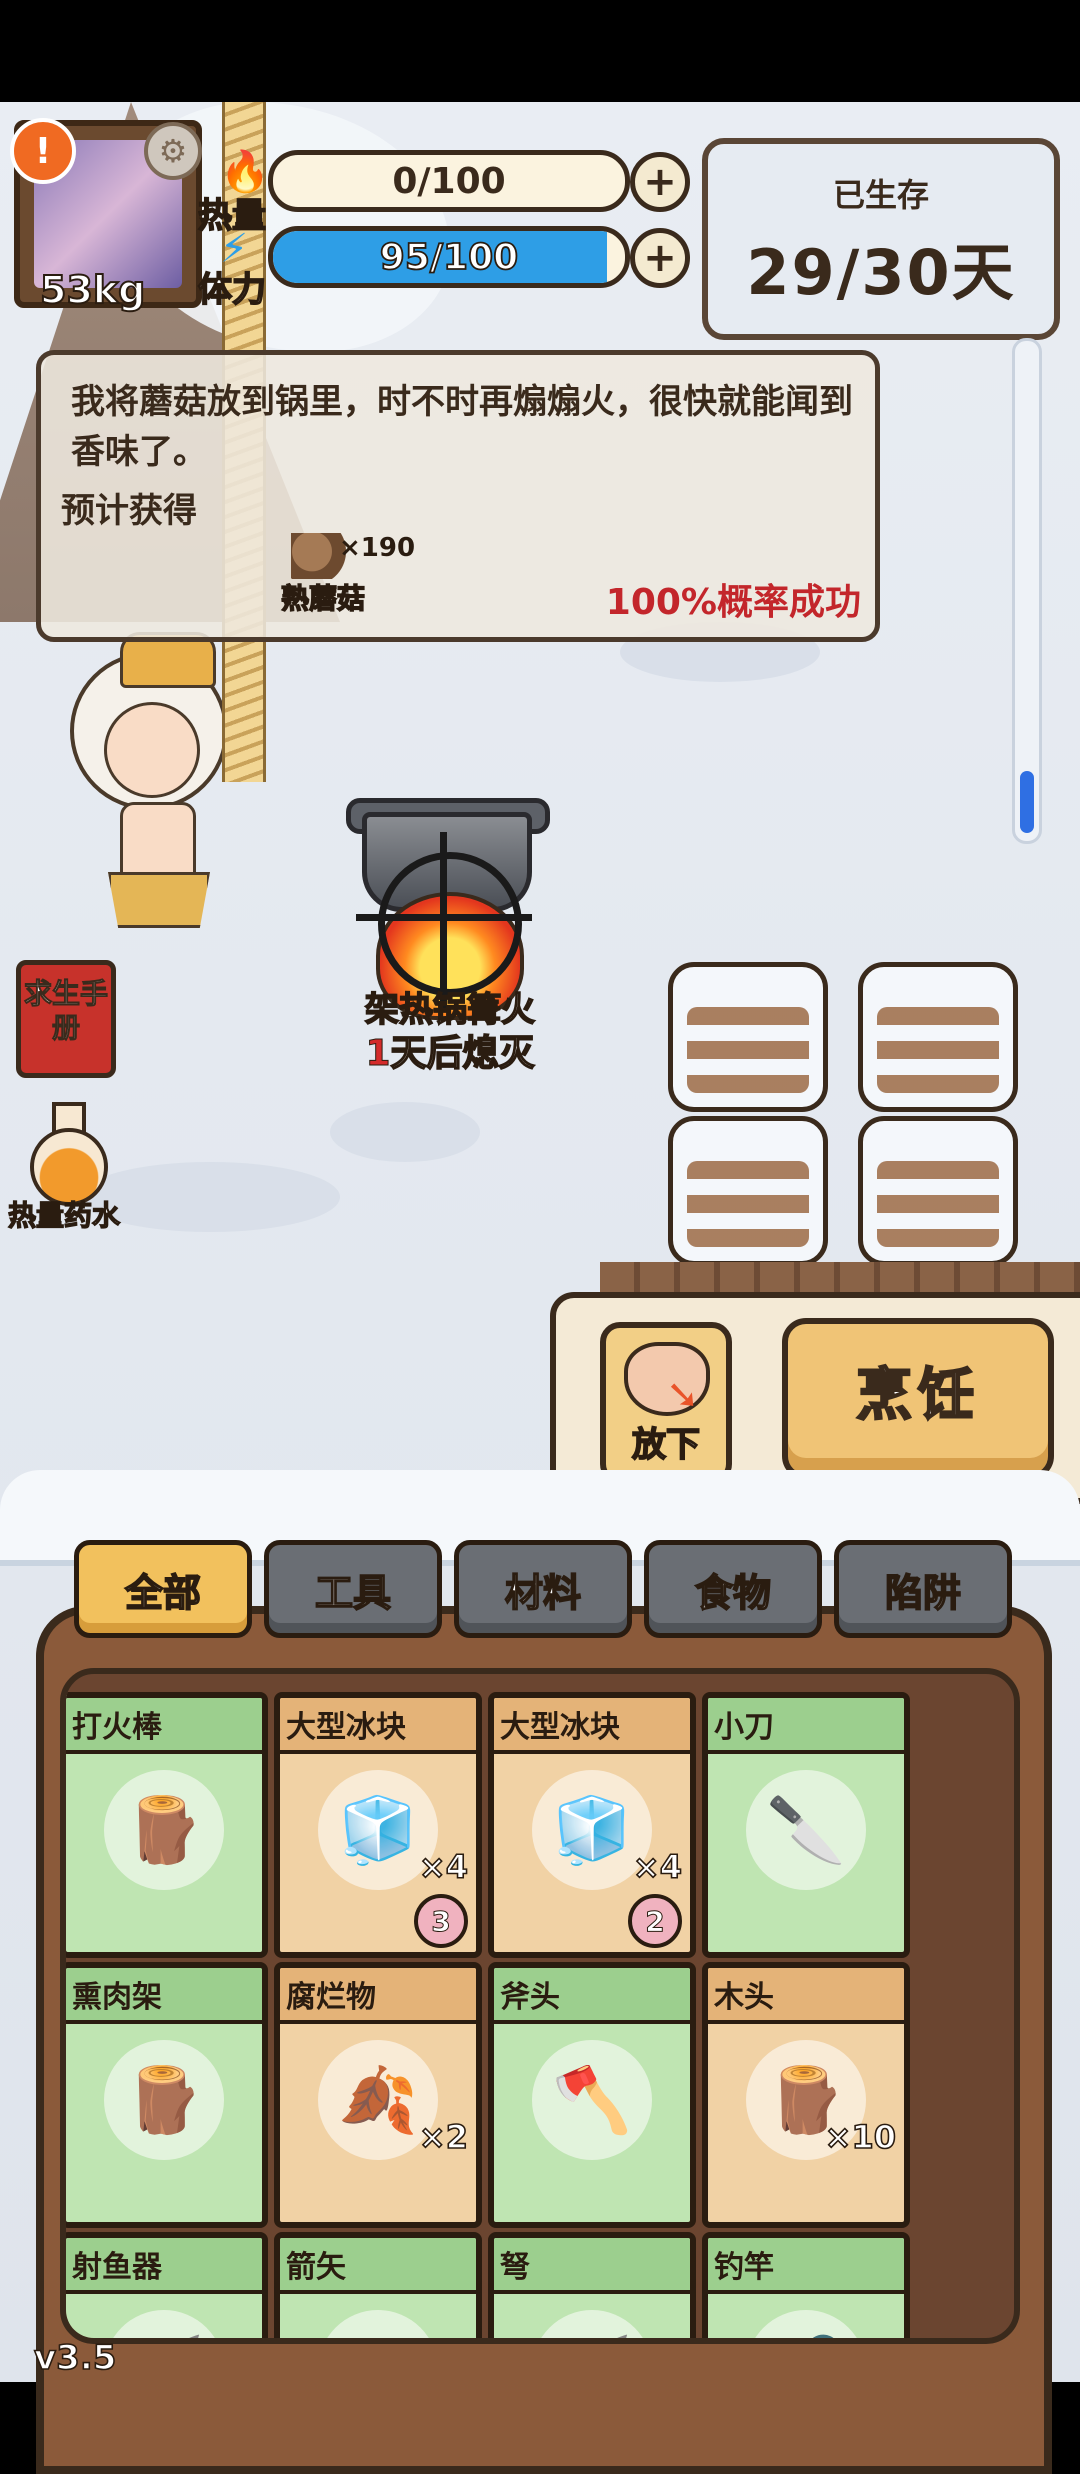 The width and height of the screenshot is (1080, 2474). Describe the element at coordinates (515, 2267) in the screenshot. I see `item-name: 弩` at that location.